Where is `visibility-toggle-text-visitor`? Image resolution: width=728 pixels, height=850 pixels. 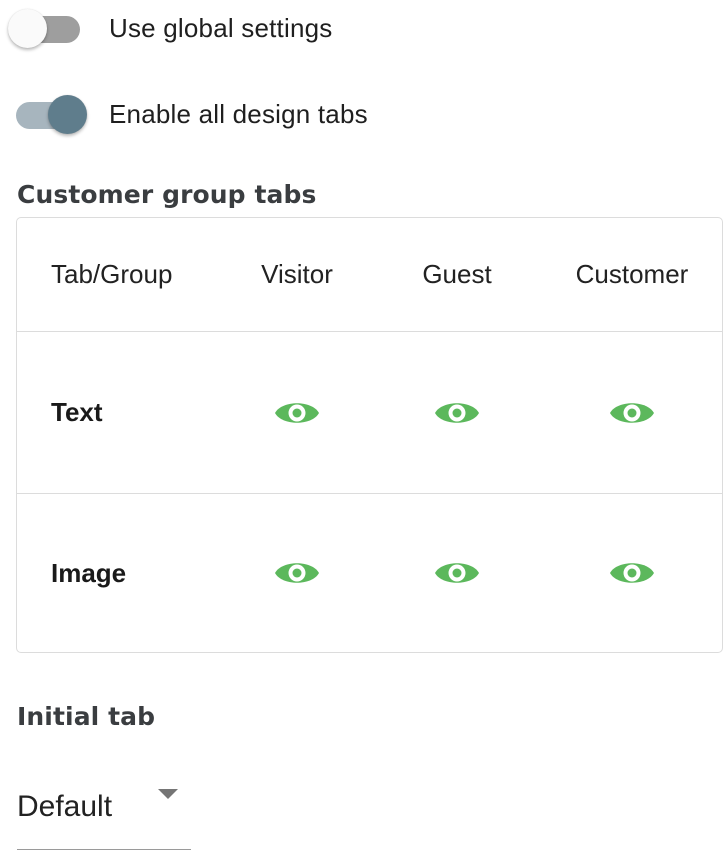
visibility-toggle-text-visitor is located at coordinates (297, 412).